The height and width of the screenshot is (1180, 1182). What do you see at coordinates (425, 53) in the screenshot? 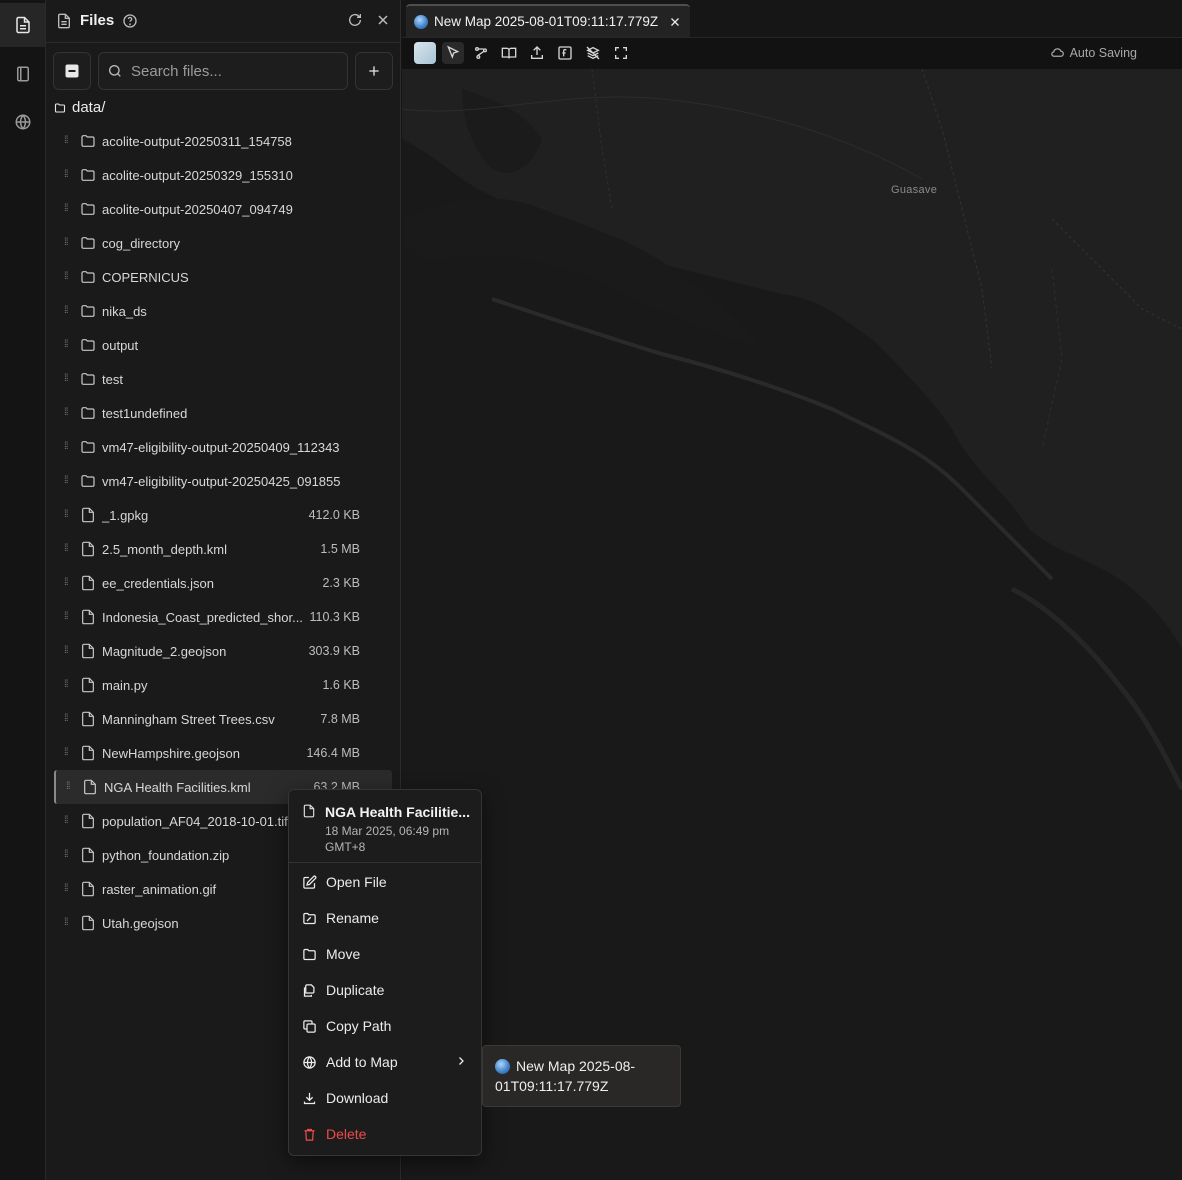
I see `basemap-button` at bounding box center [425, 53].